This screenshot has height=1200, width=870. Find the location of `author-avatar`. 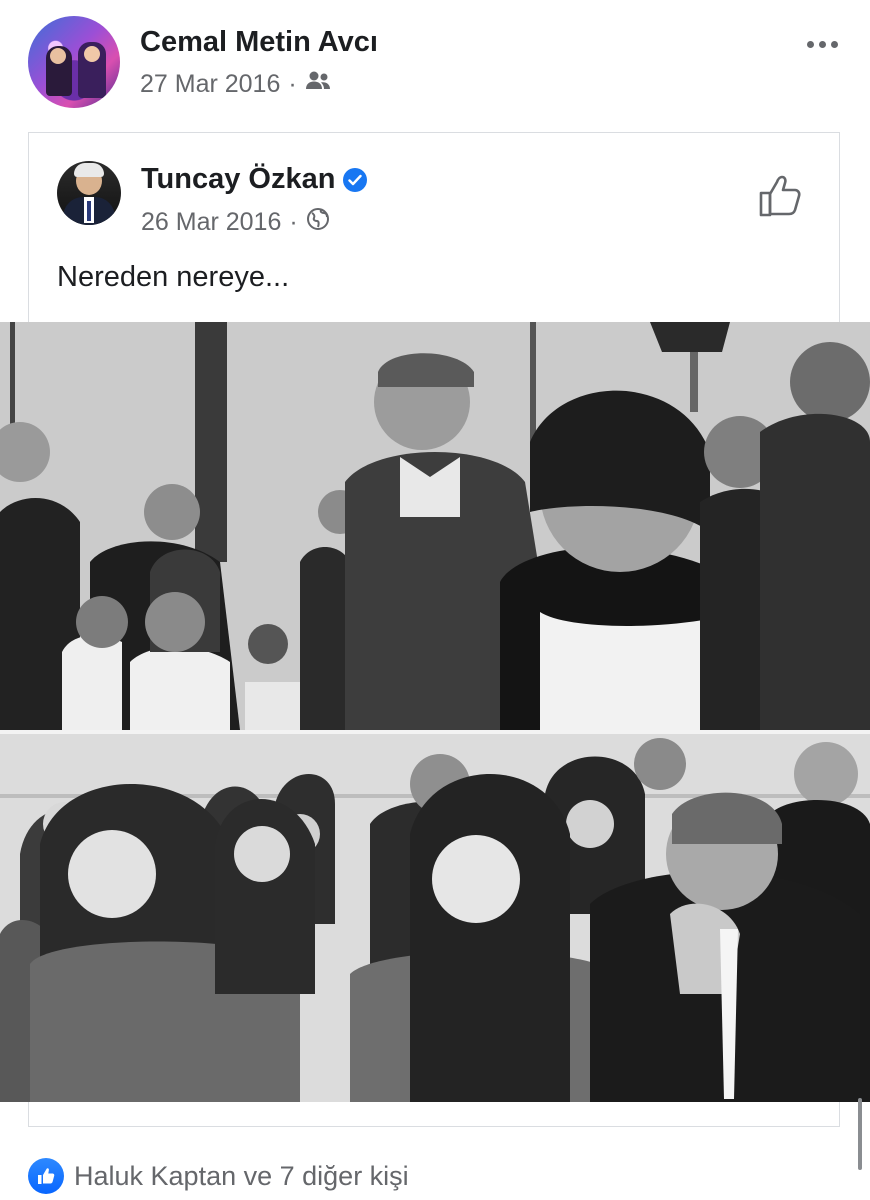

author-avatar is located at coordinates (74, 62).